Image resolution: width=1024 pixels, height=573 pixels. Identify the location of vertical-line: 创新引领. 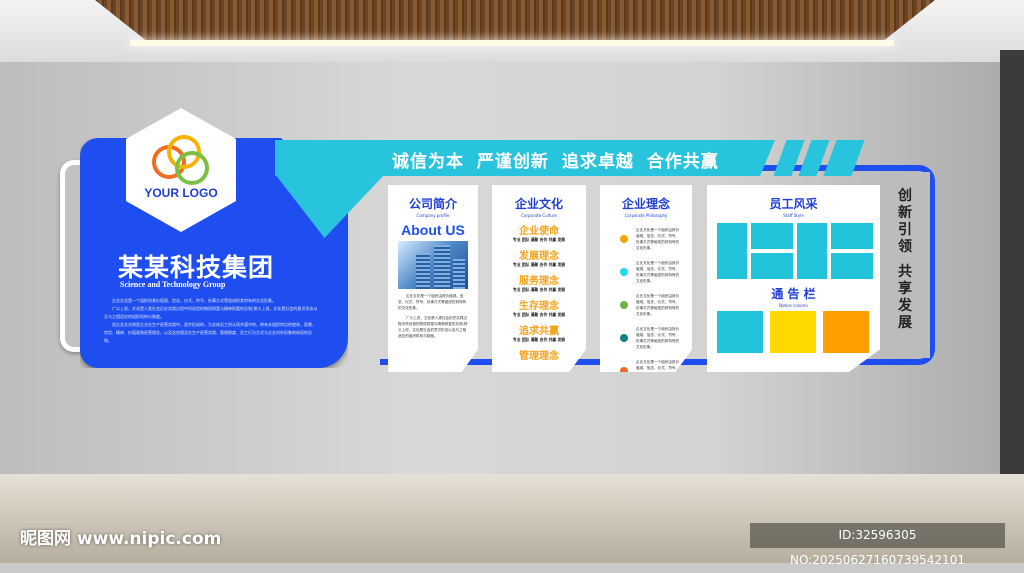
(905, 221).